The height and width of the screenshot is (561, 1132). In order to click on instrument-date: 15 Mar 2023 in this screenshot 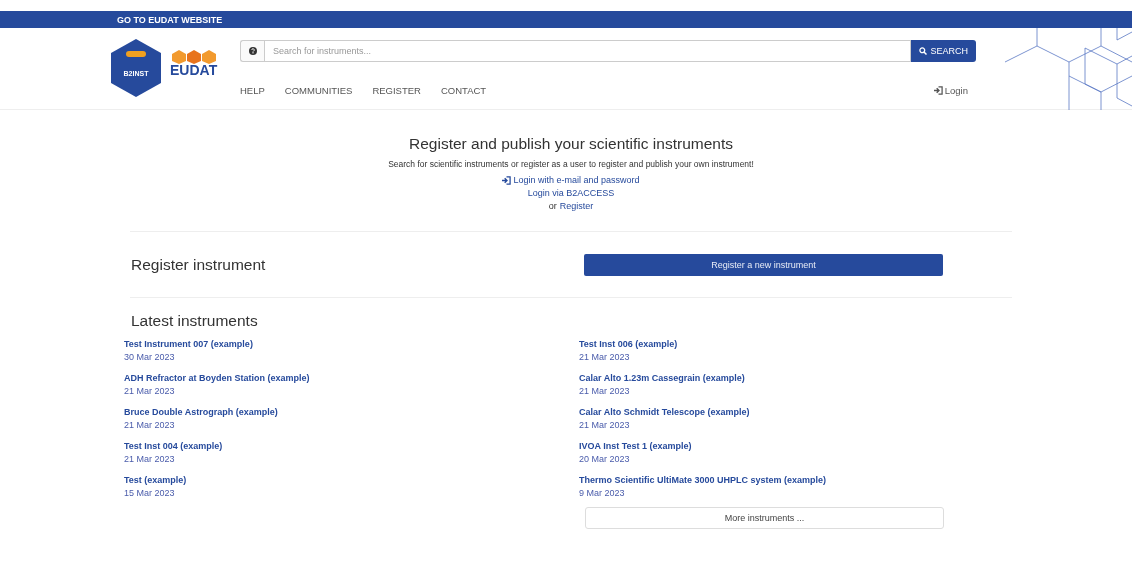, I will do `click(150, 493)`.